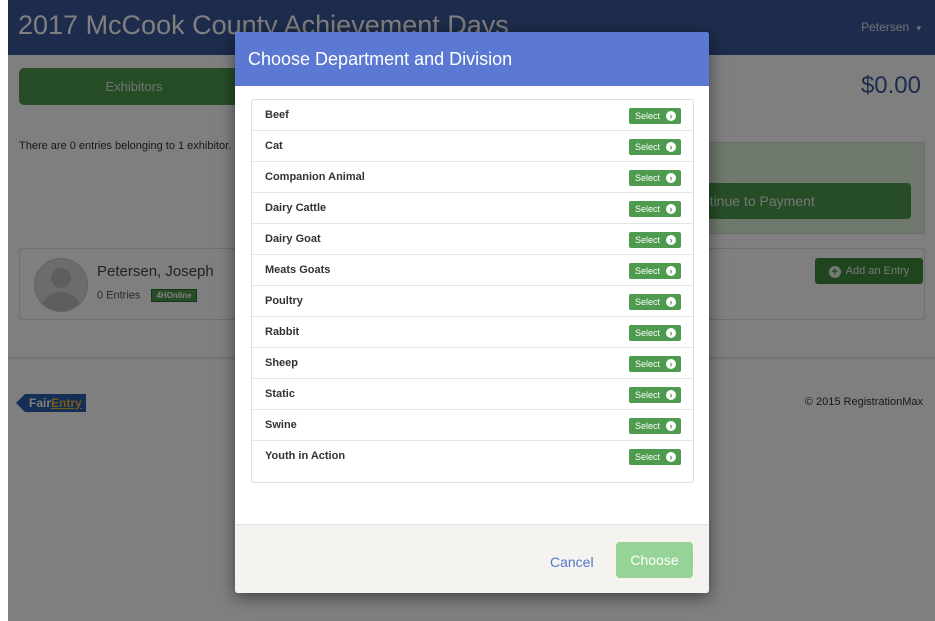 The image size is (935, 621). I want to click on department-row: Cat Select ›, so click(472, 146).